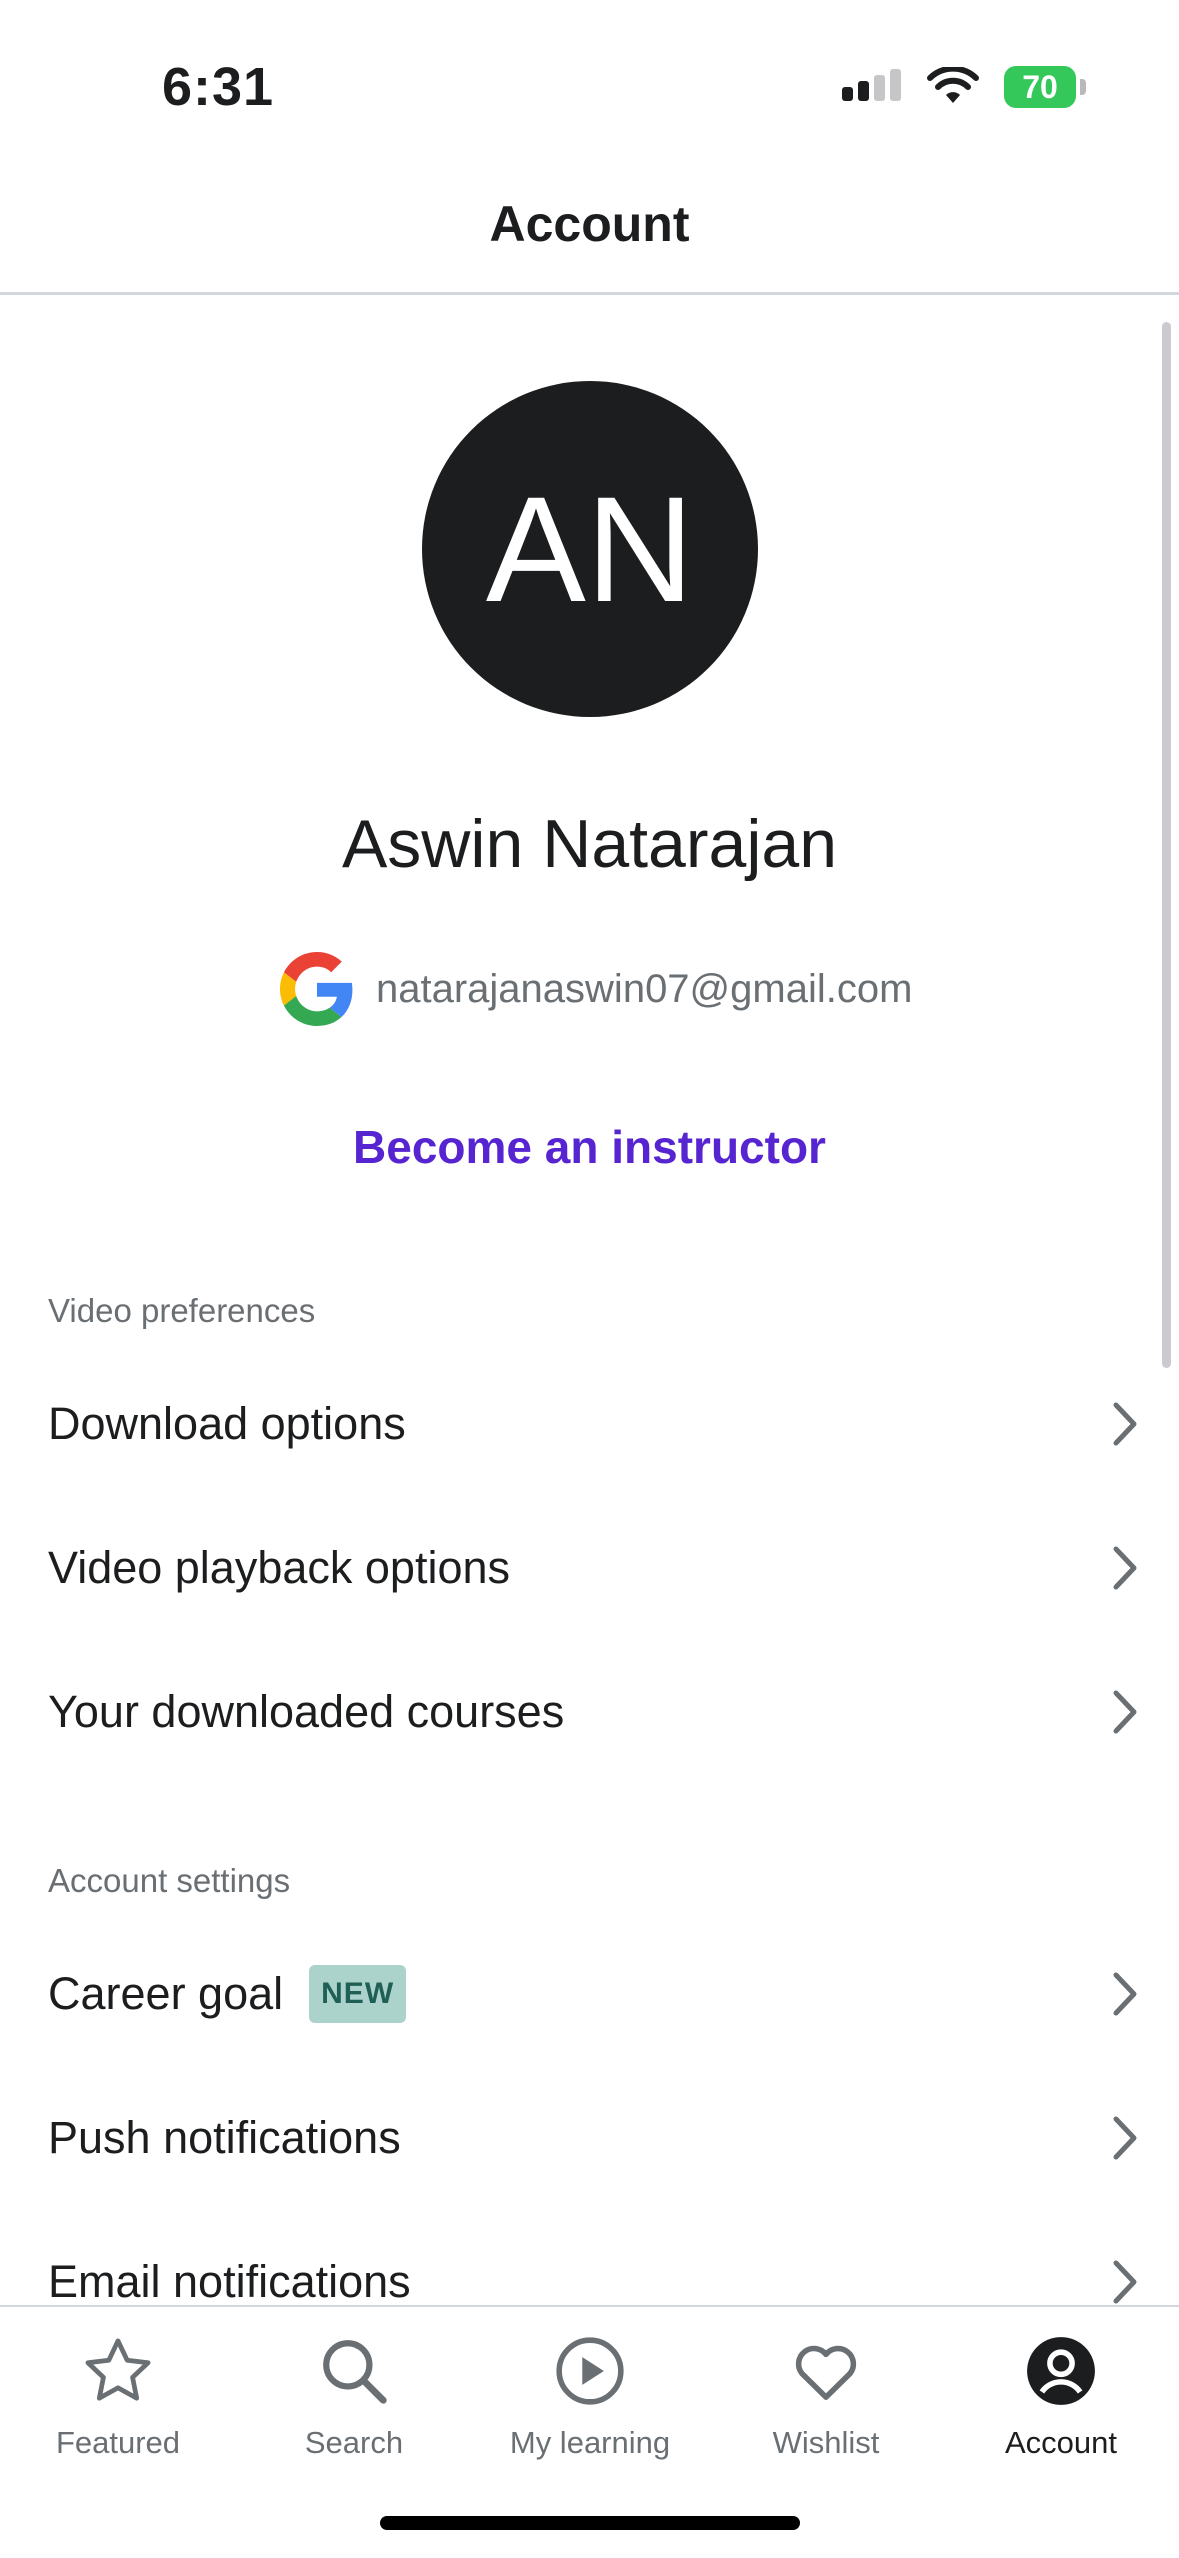 This screenshot has width=1179, height=2558. What do you see at coordinates (1060, 2442) in the screenshot?
I see `tab-label: Account` at bounding box center [1060, 2442].